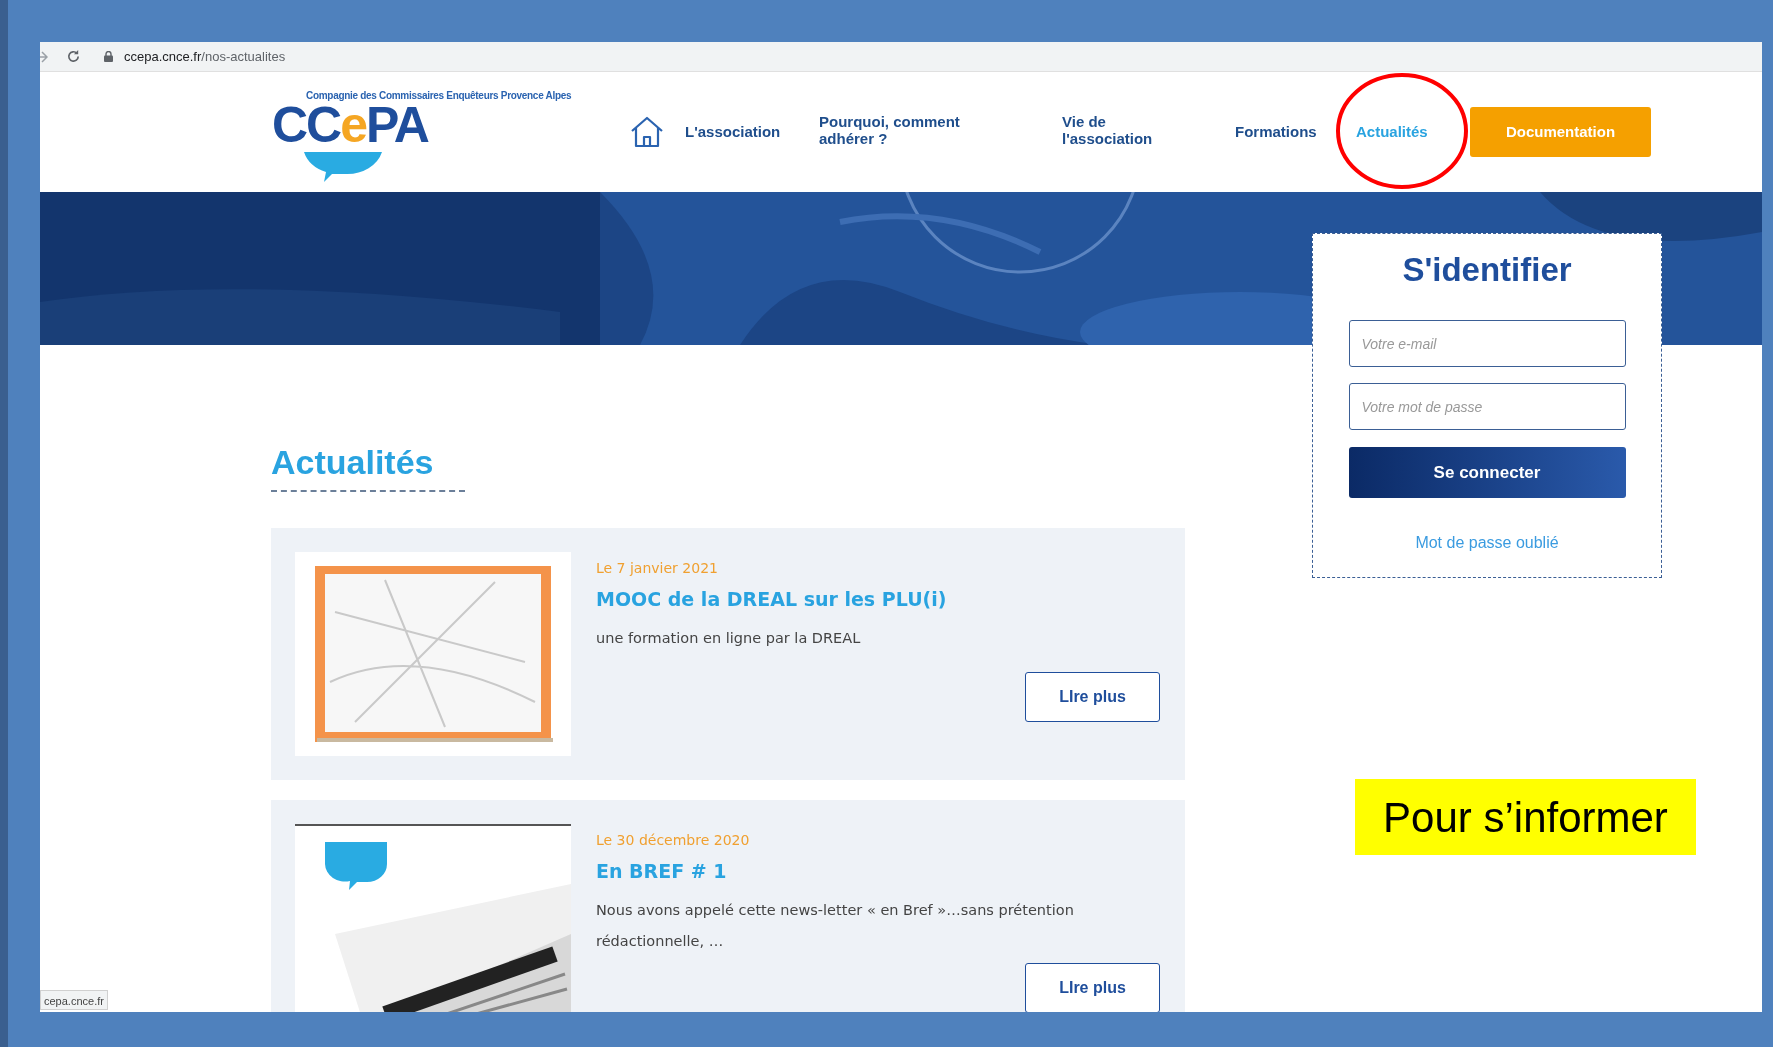 The image size is (1773, 1047). I want to click on news-date: Le 7 janvier 2021, so click(657, 568).